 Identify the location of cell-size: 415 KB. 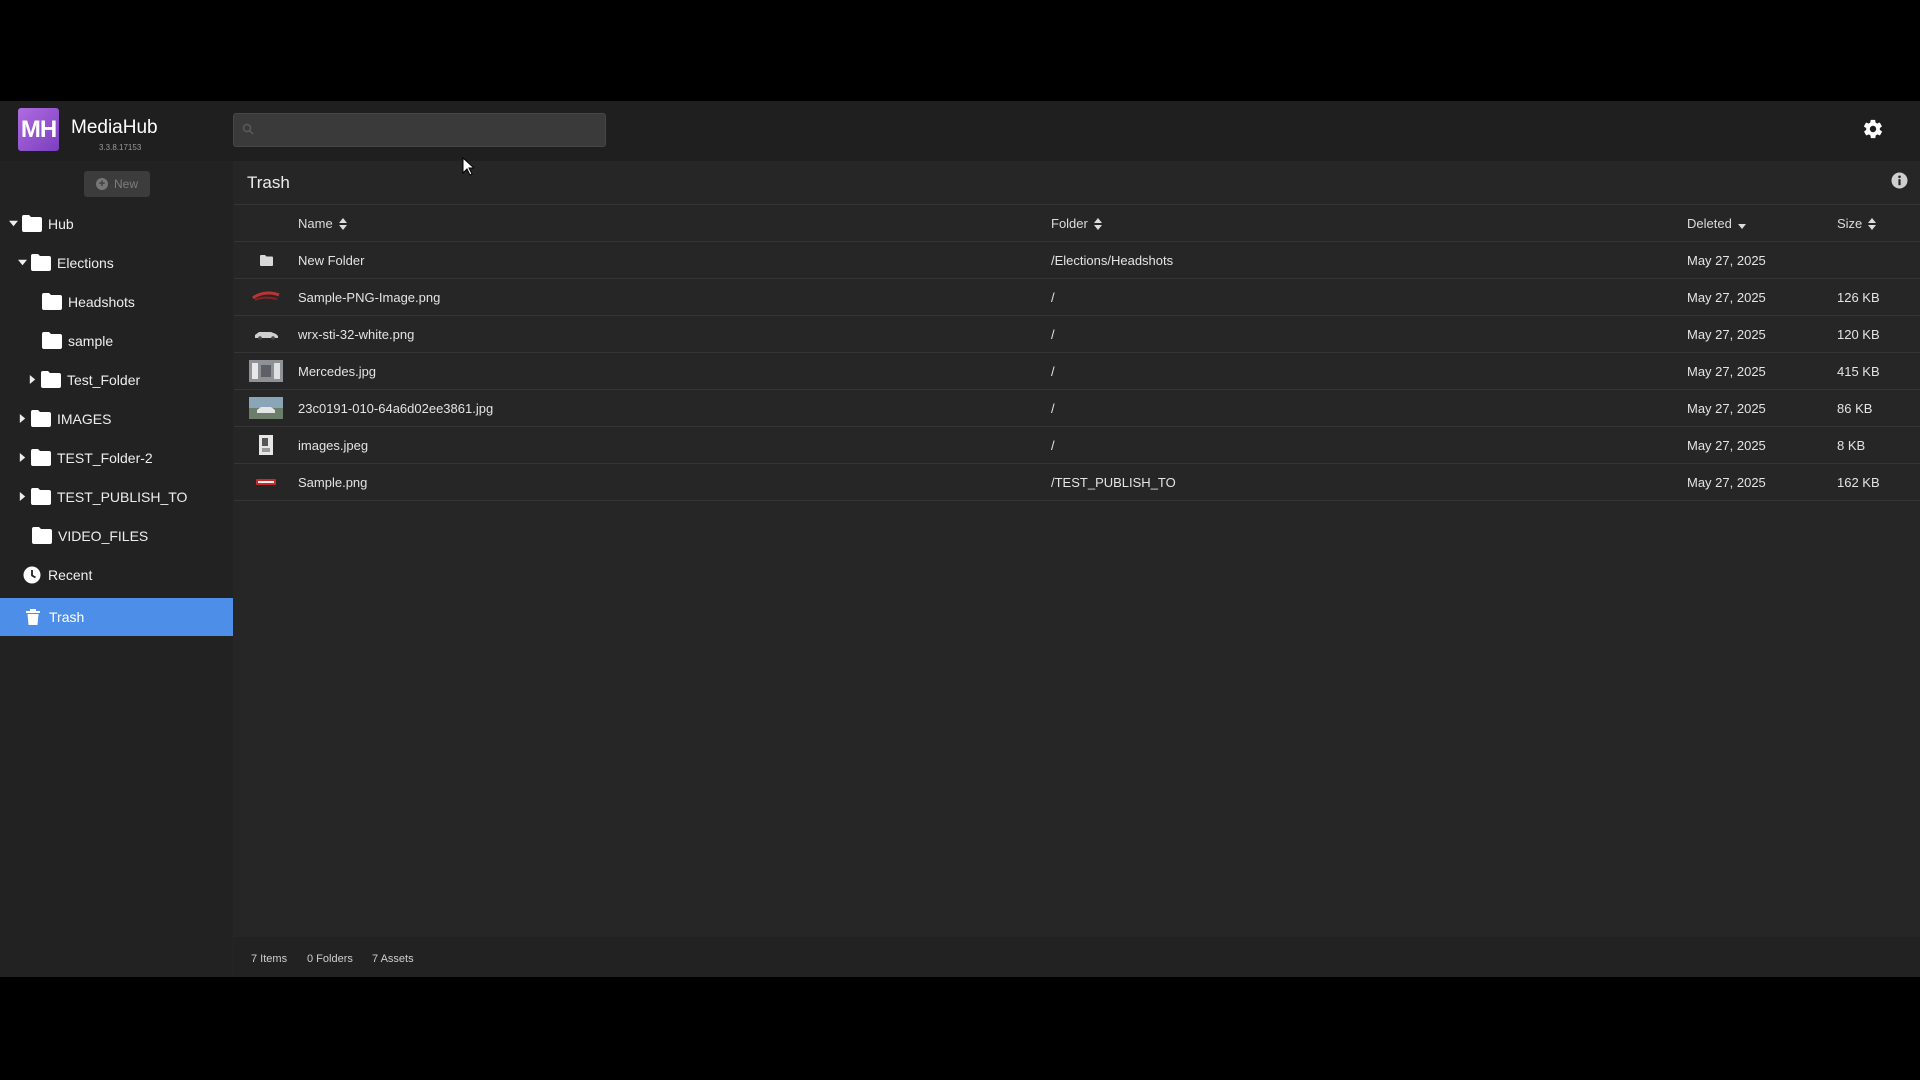
(1858, 371).